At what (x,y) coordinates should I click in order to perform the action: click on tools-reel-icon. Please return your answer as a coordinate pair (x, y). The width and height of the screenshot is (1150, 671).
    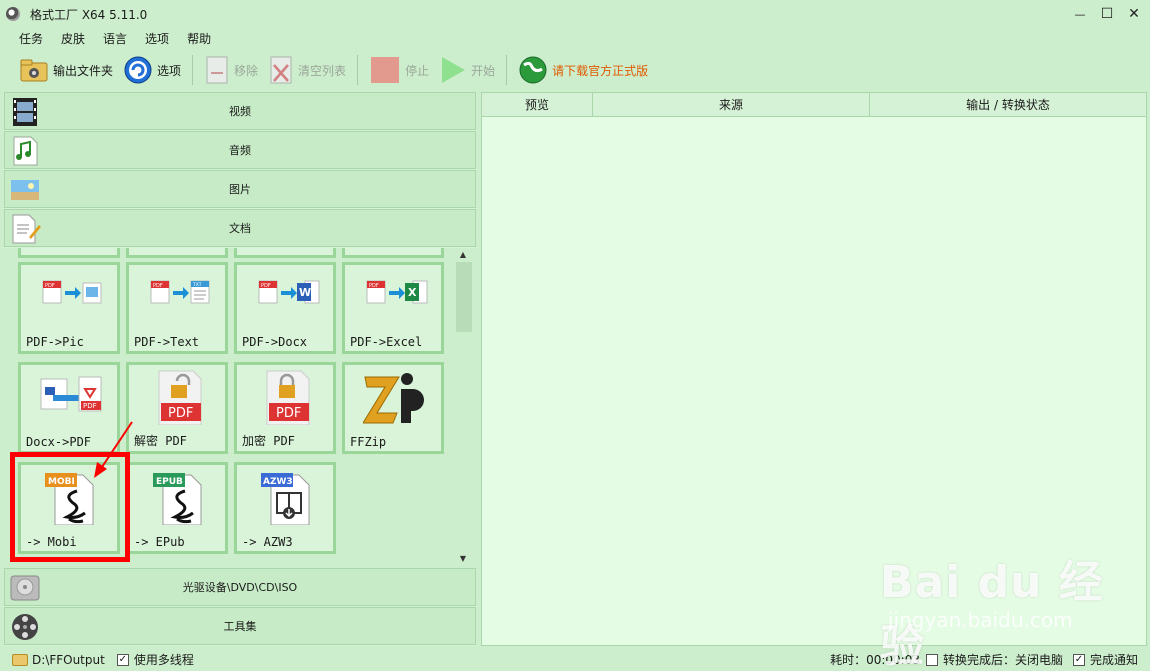
    Looking at the image, I should click on (25, 627).